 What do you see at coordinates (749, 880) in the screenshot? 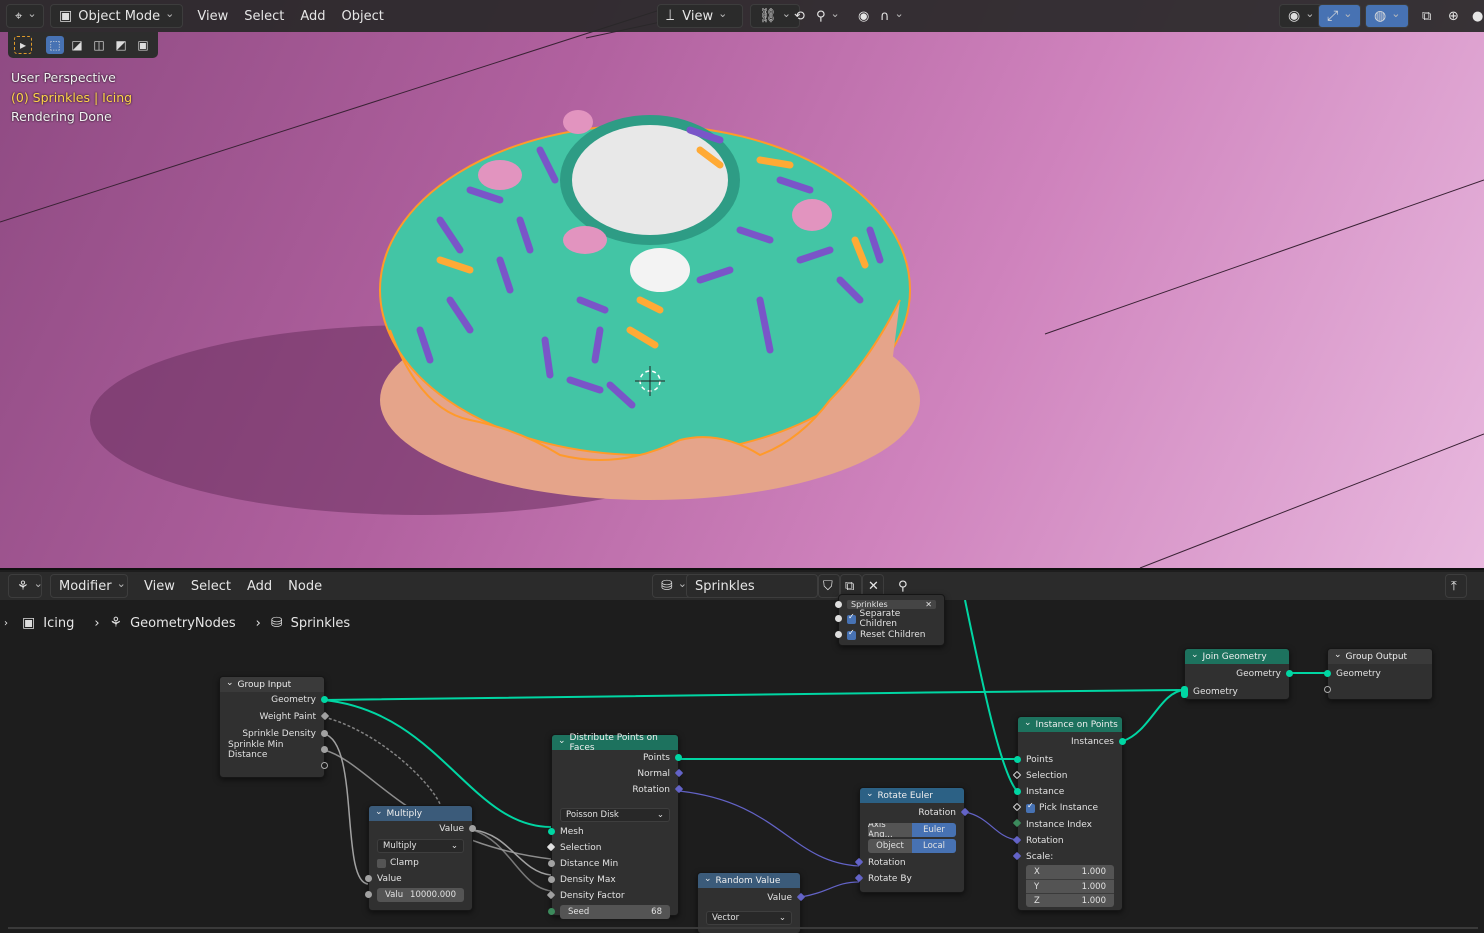
I see `node-title: Random Value` at bounding box center [749, 880].